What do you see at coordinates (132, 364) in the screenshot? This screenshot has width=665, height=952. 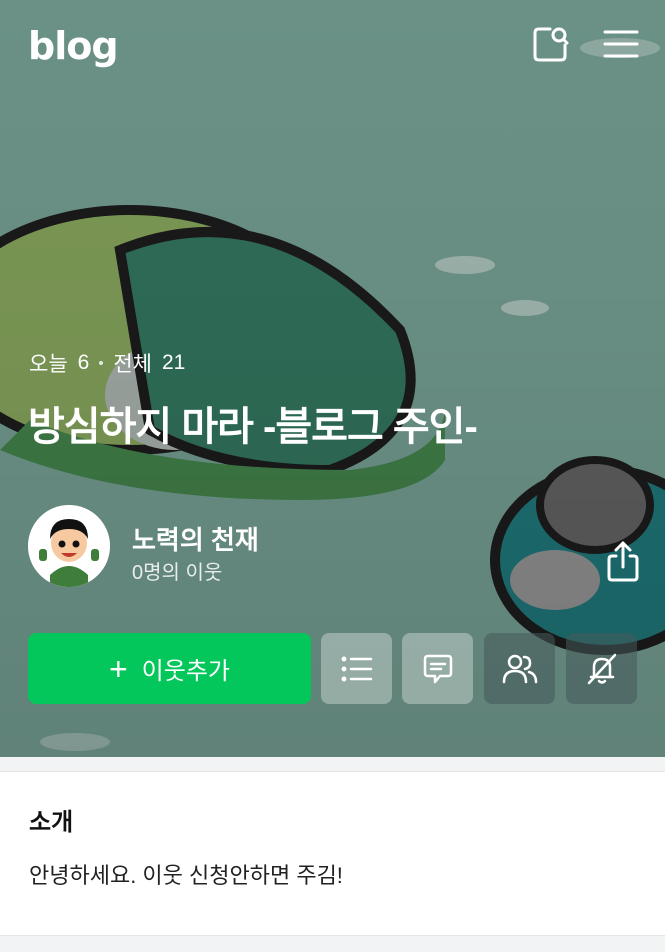 I see `total-label: 전체` at bounding box center [132, 364].